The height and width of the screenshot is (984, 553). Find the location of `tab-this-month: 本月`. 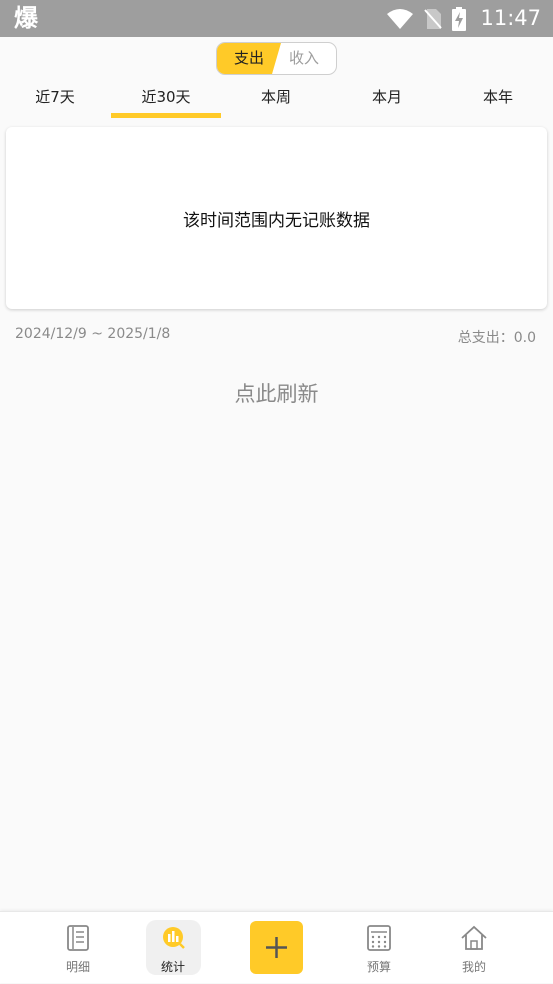

tab-this-month: 本月 is located at coordinates (387, 100).